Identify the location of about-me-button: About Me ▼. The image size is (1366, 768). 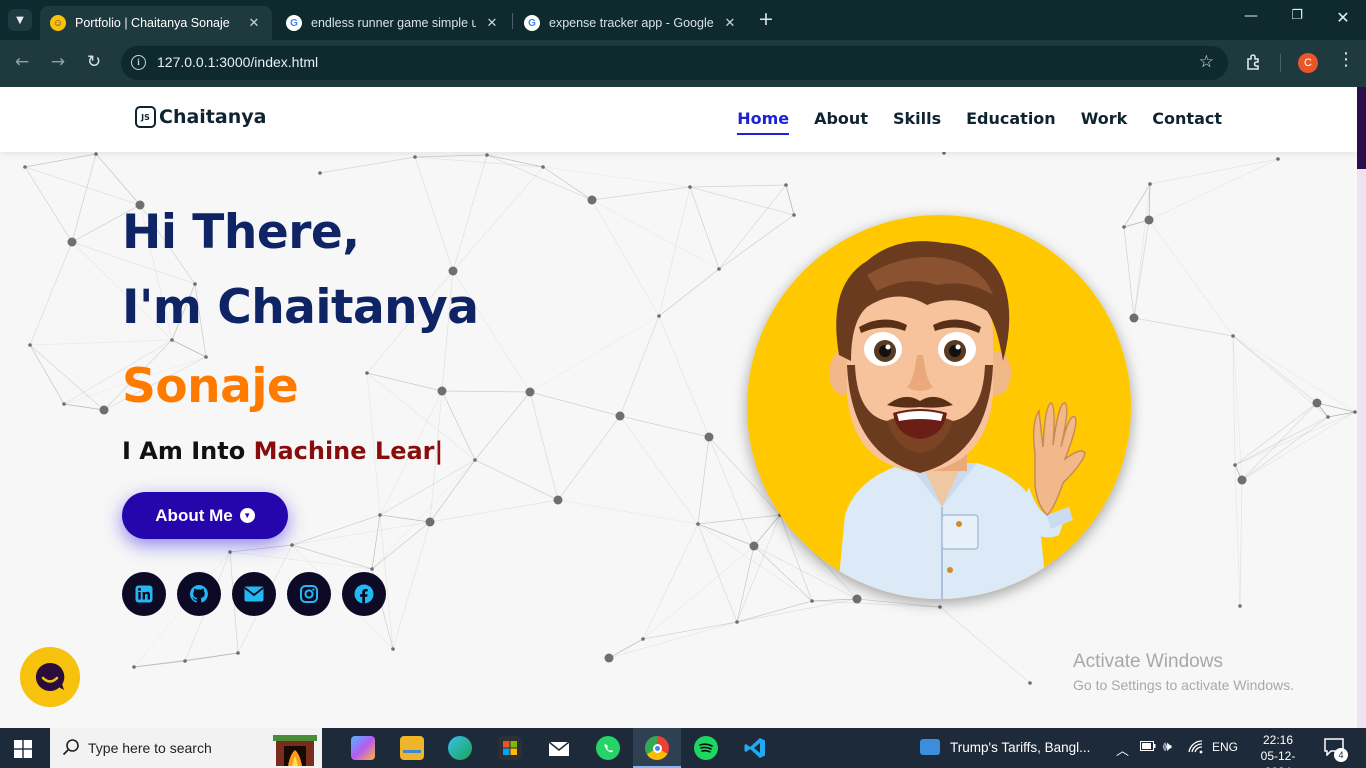
(205, 515).